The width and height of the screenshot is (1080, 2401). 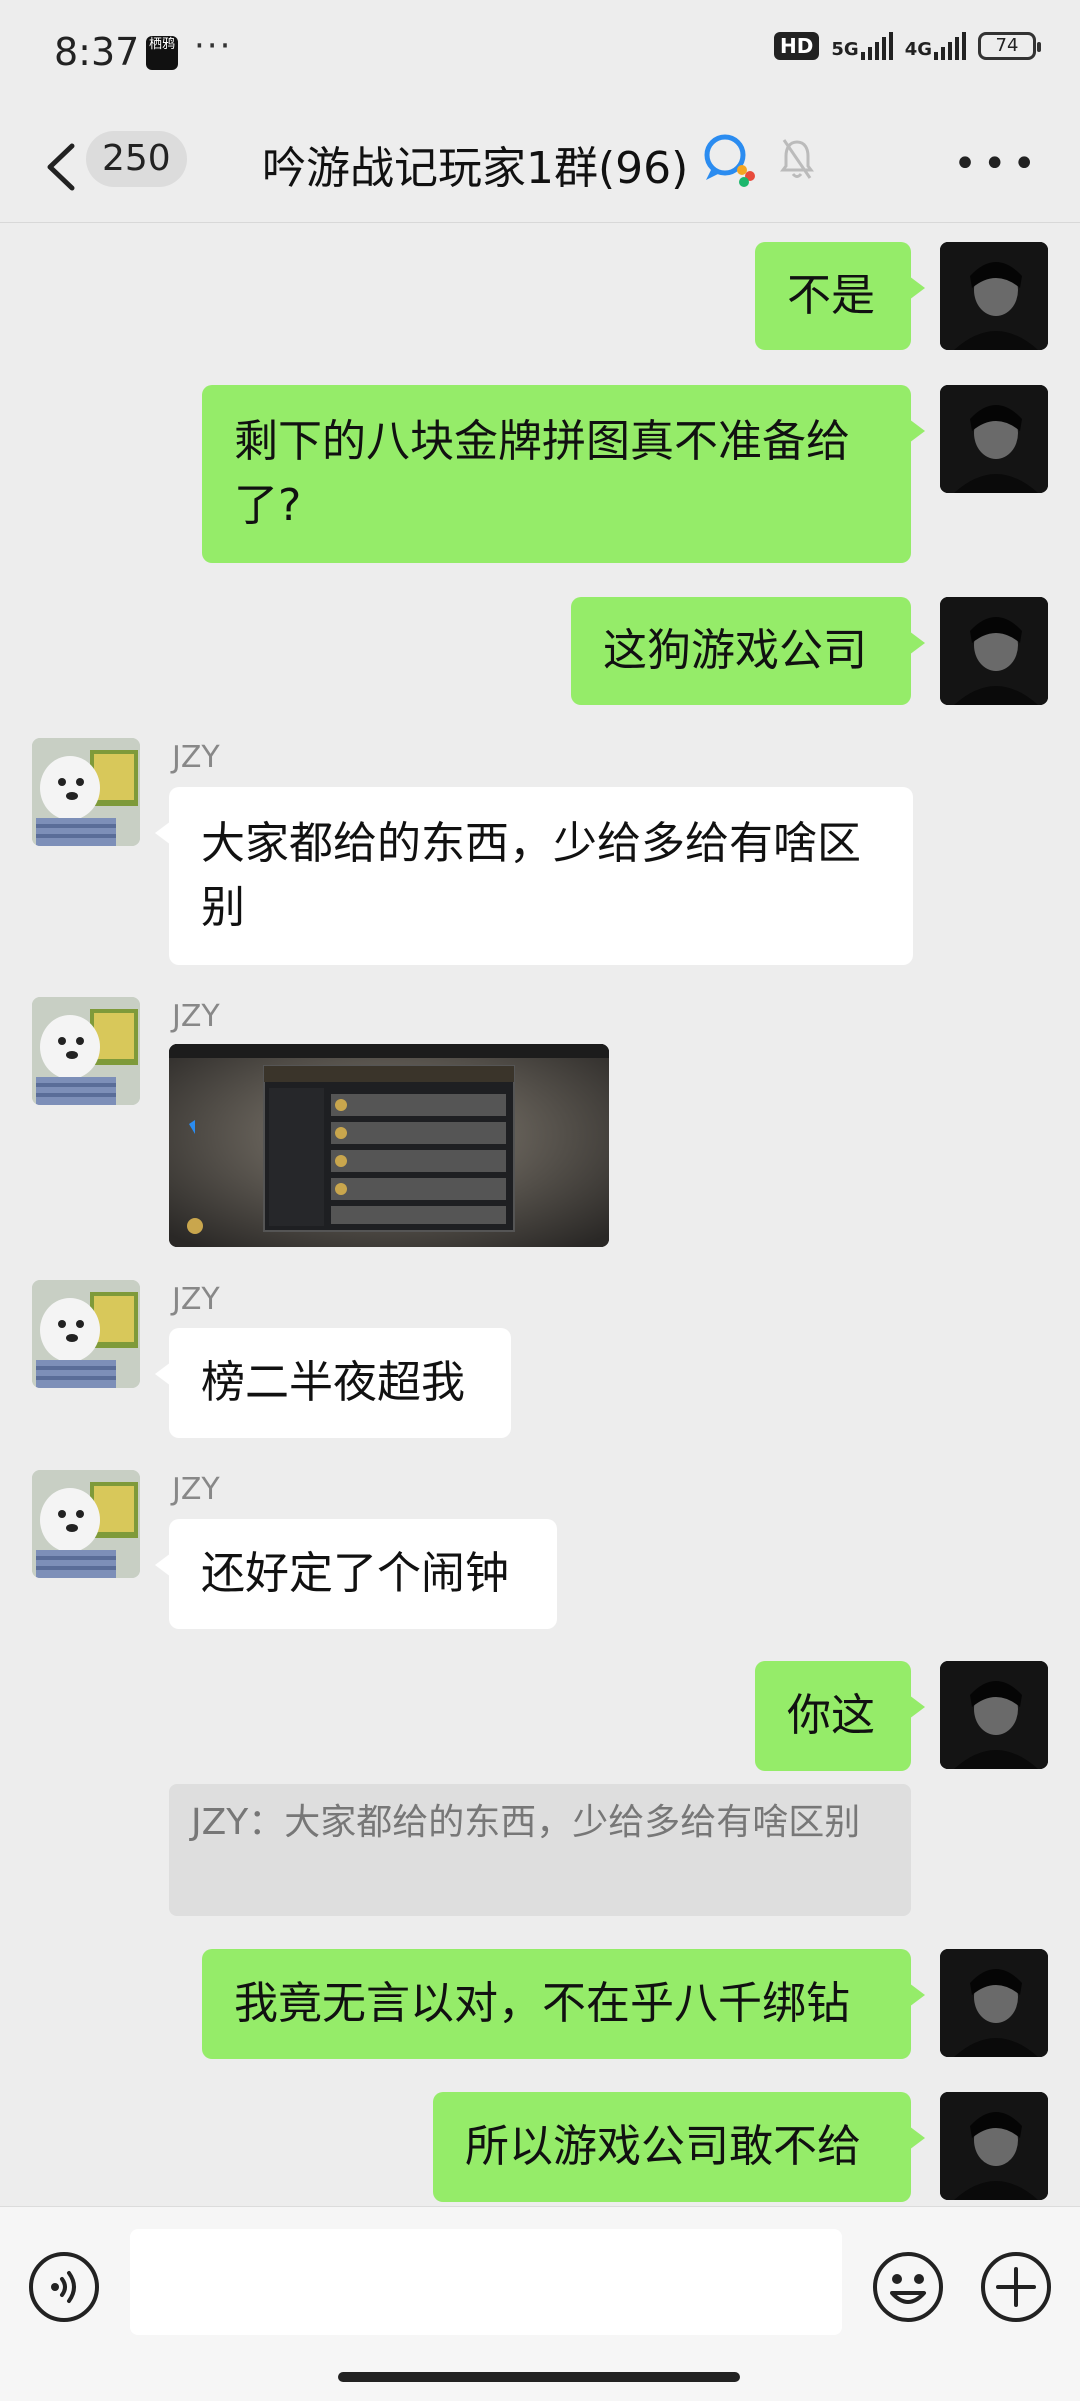 I want to click on quoted-message: JZY：大家都给的东西，少给多给有啥区别, so click(x=540, y=1850).